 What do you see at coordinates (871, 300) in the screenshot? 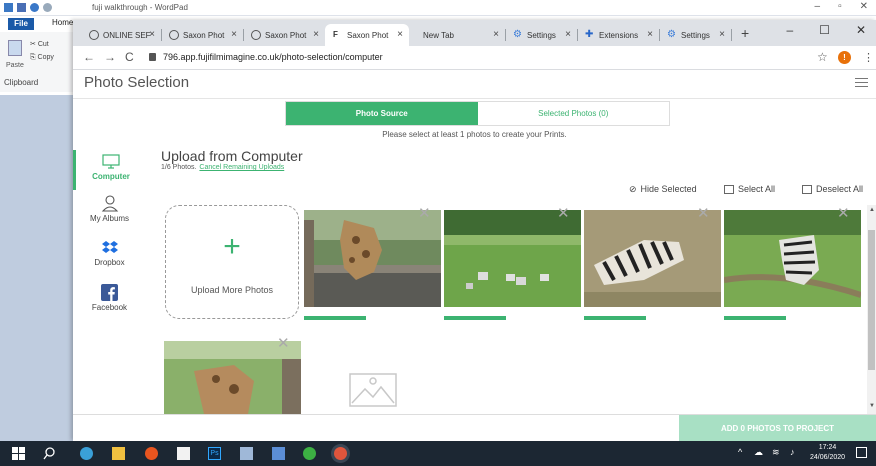
I see `scrollbar-thumb` at bounding box center [871, 300].